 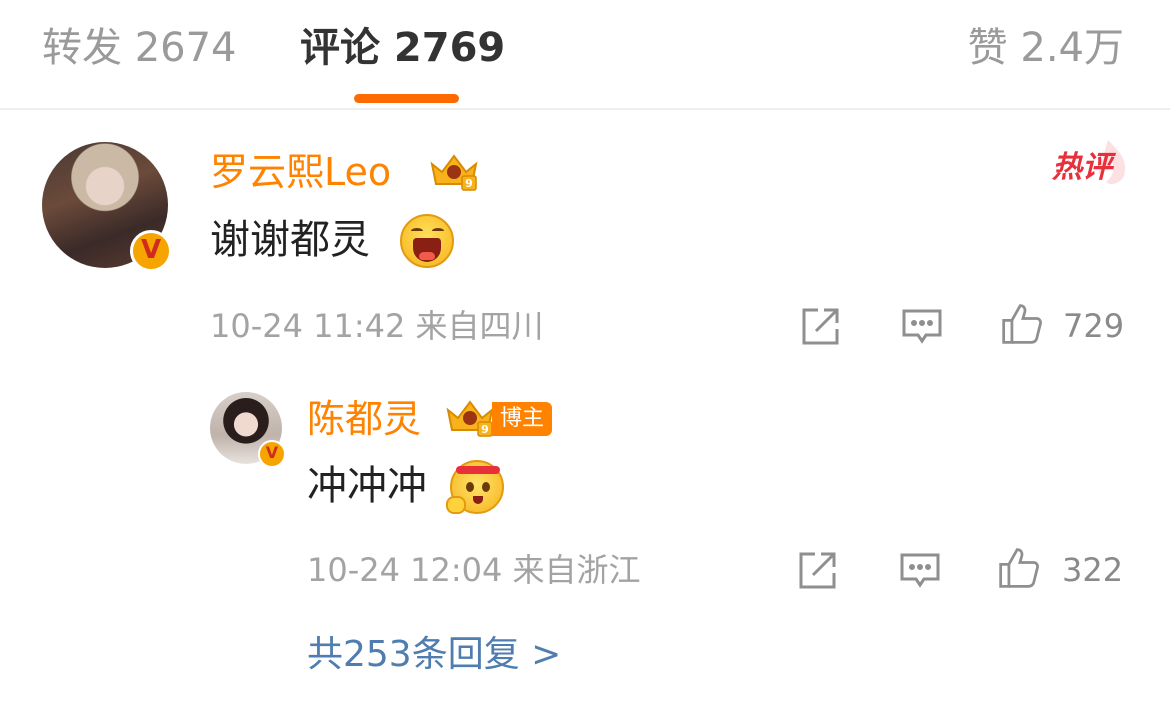 What do you see at coordinates (475, 487) in the screenshot?
I see `cheer-emoji-icon` at bounding box center [475, 487].